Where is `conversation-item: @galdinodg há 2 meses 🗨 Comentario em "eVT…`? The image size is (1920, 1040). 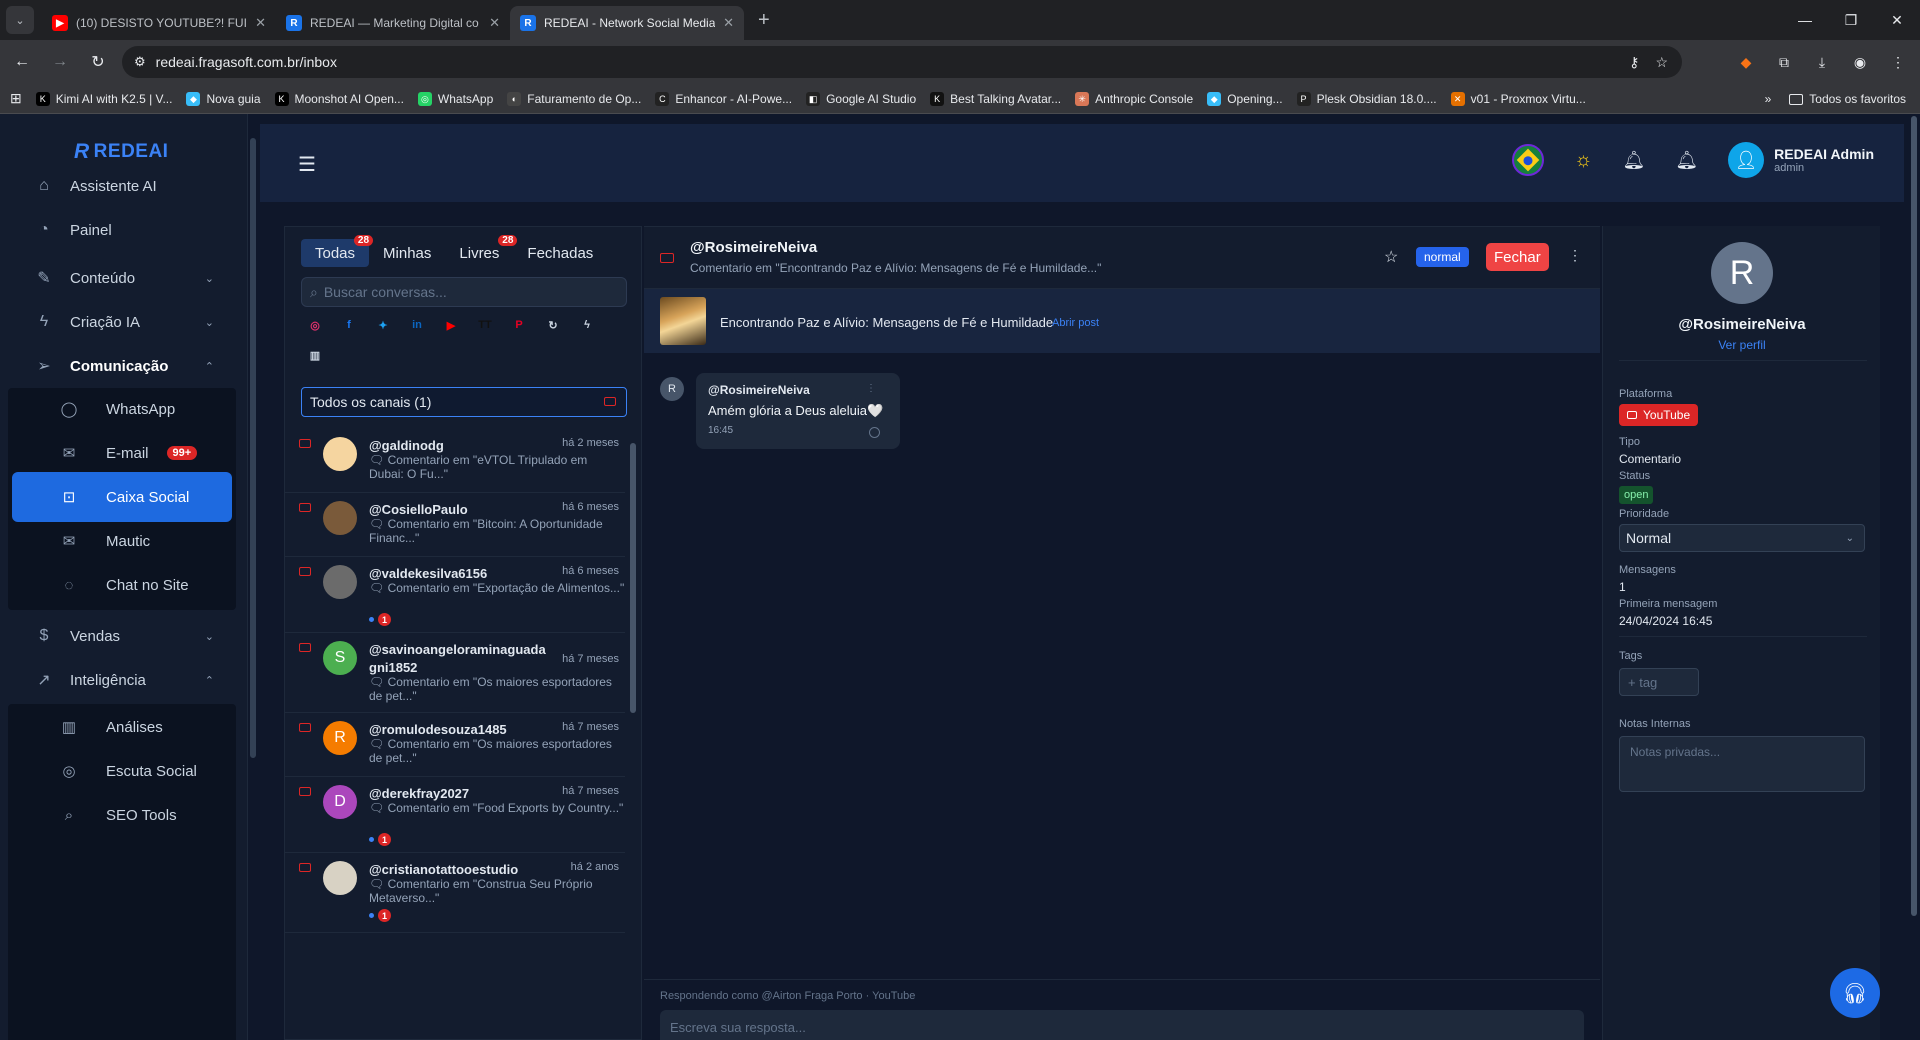
conversation-item: @galdinodg há 2 meses 🗨 Comentario em "eVT… is located at coordinates (455, 461).